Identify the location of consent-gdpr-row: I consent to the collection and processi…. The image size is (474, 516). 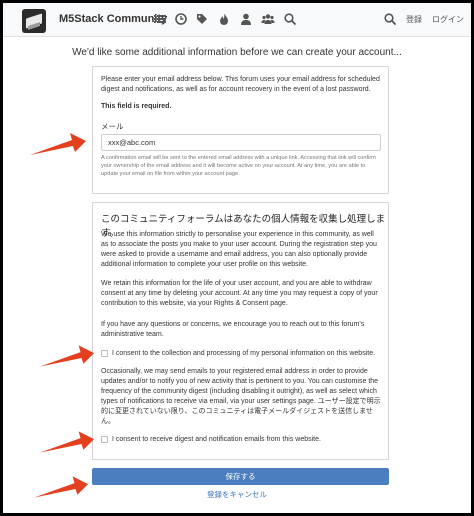
(238, 353).